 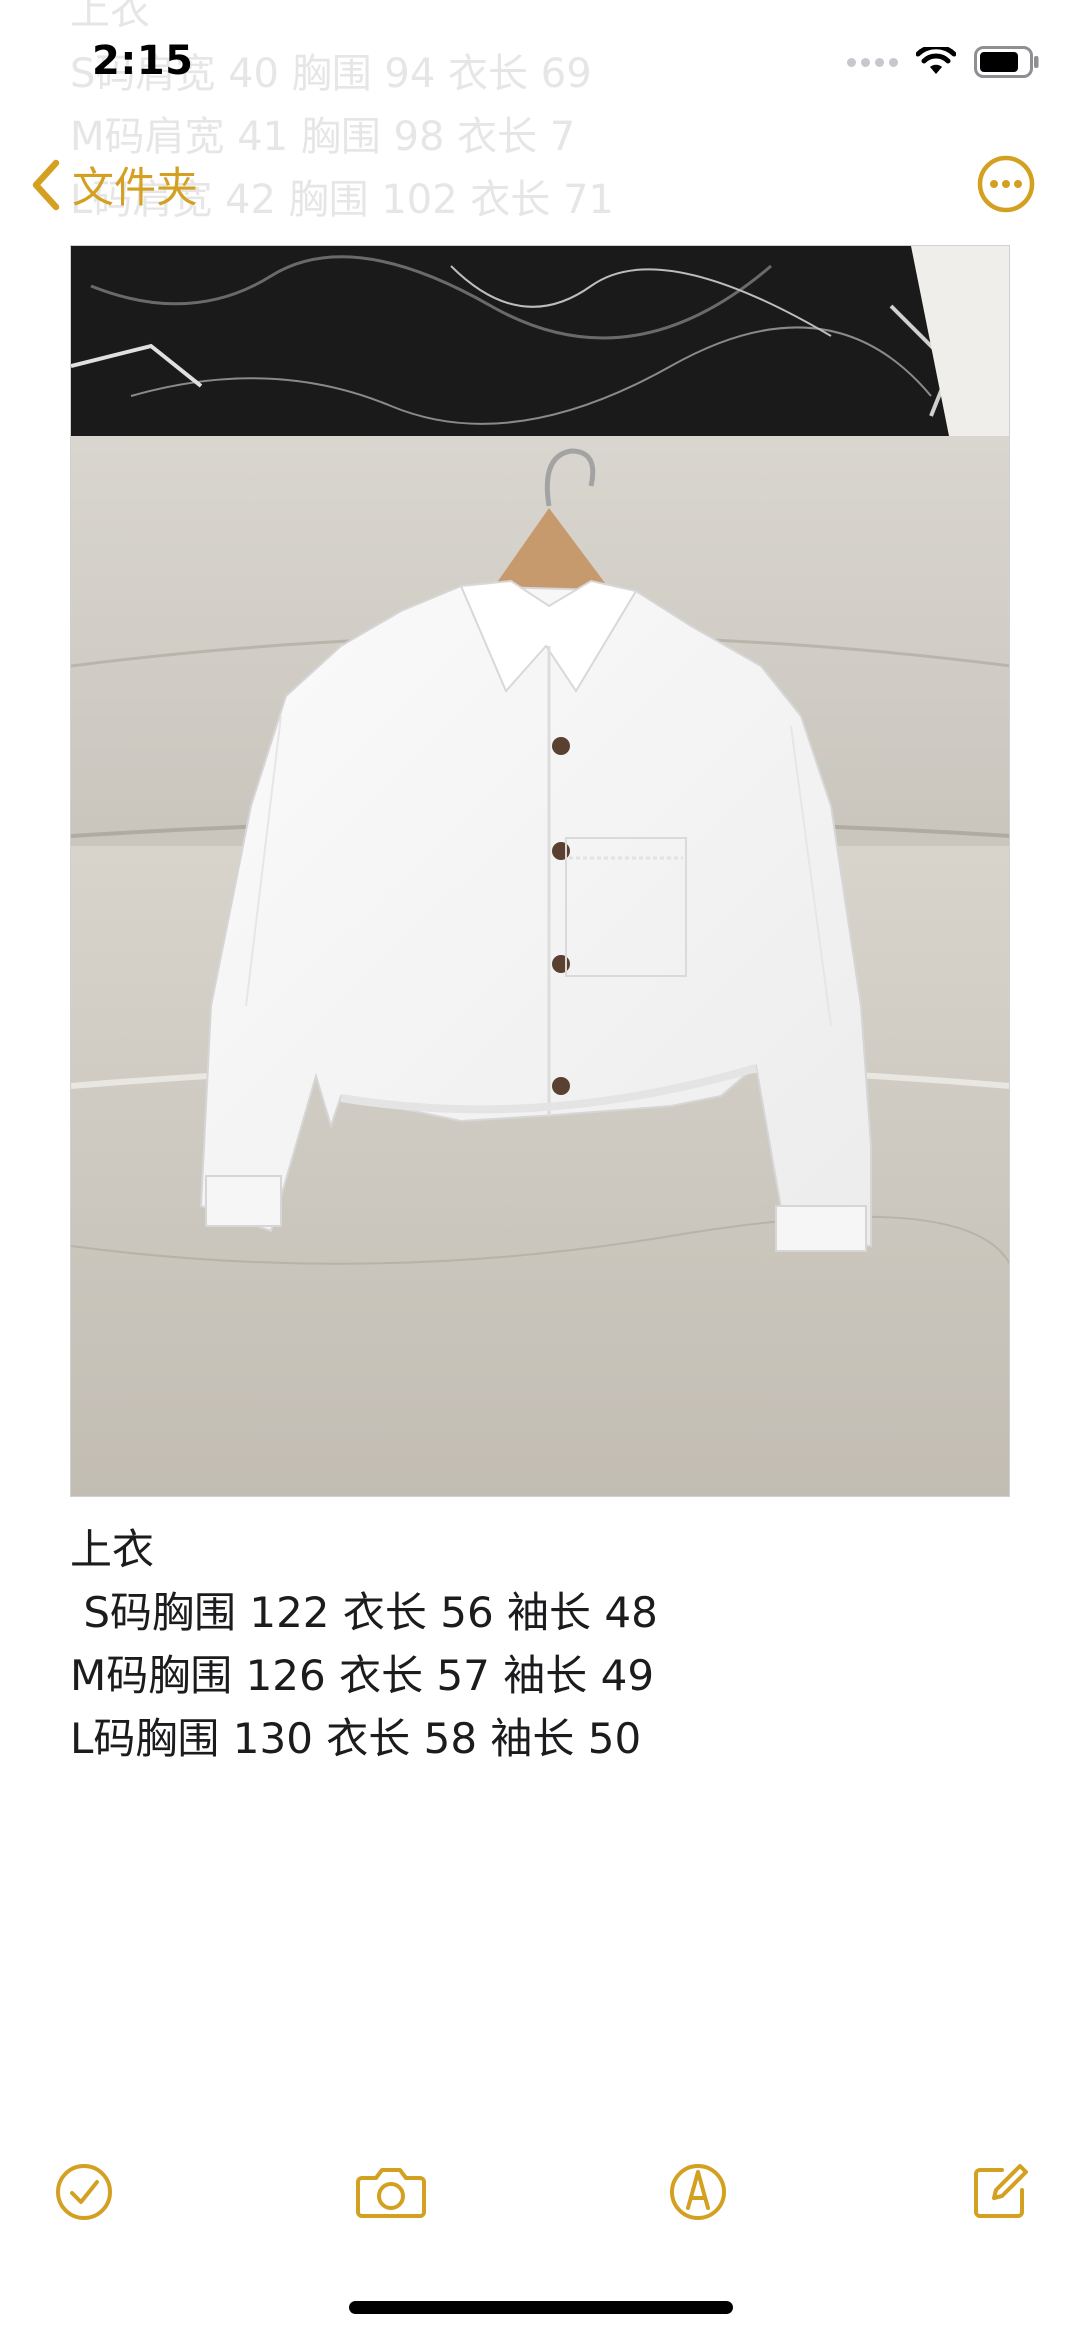 I want to click on status-icons, so click(x=943, y=62).